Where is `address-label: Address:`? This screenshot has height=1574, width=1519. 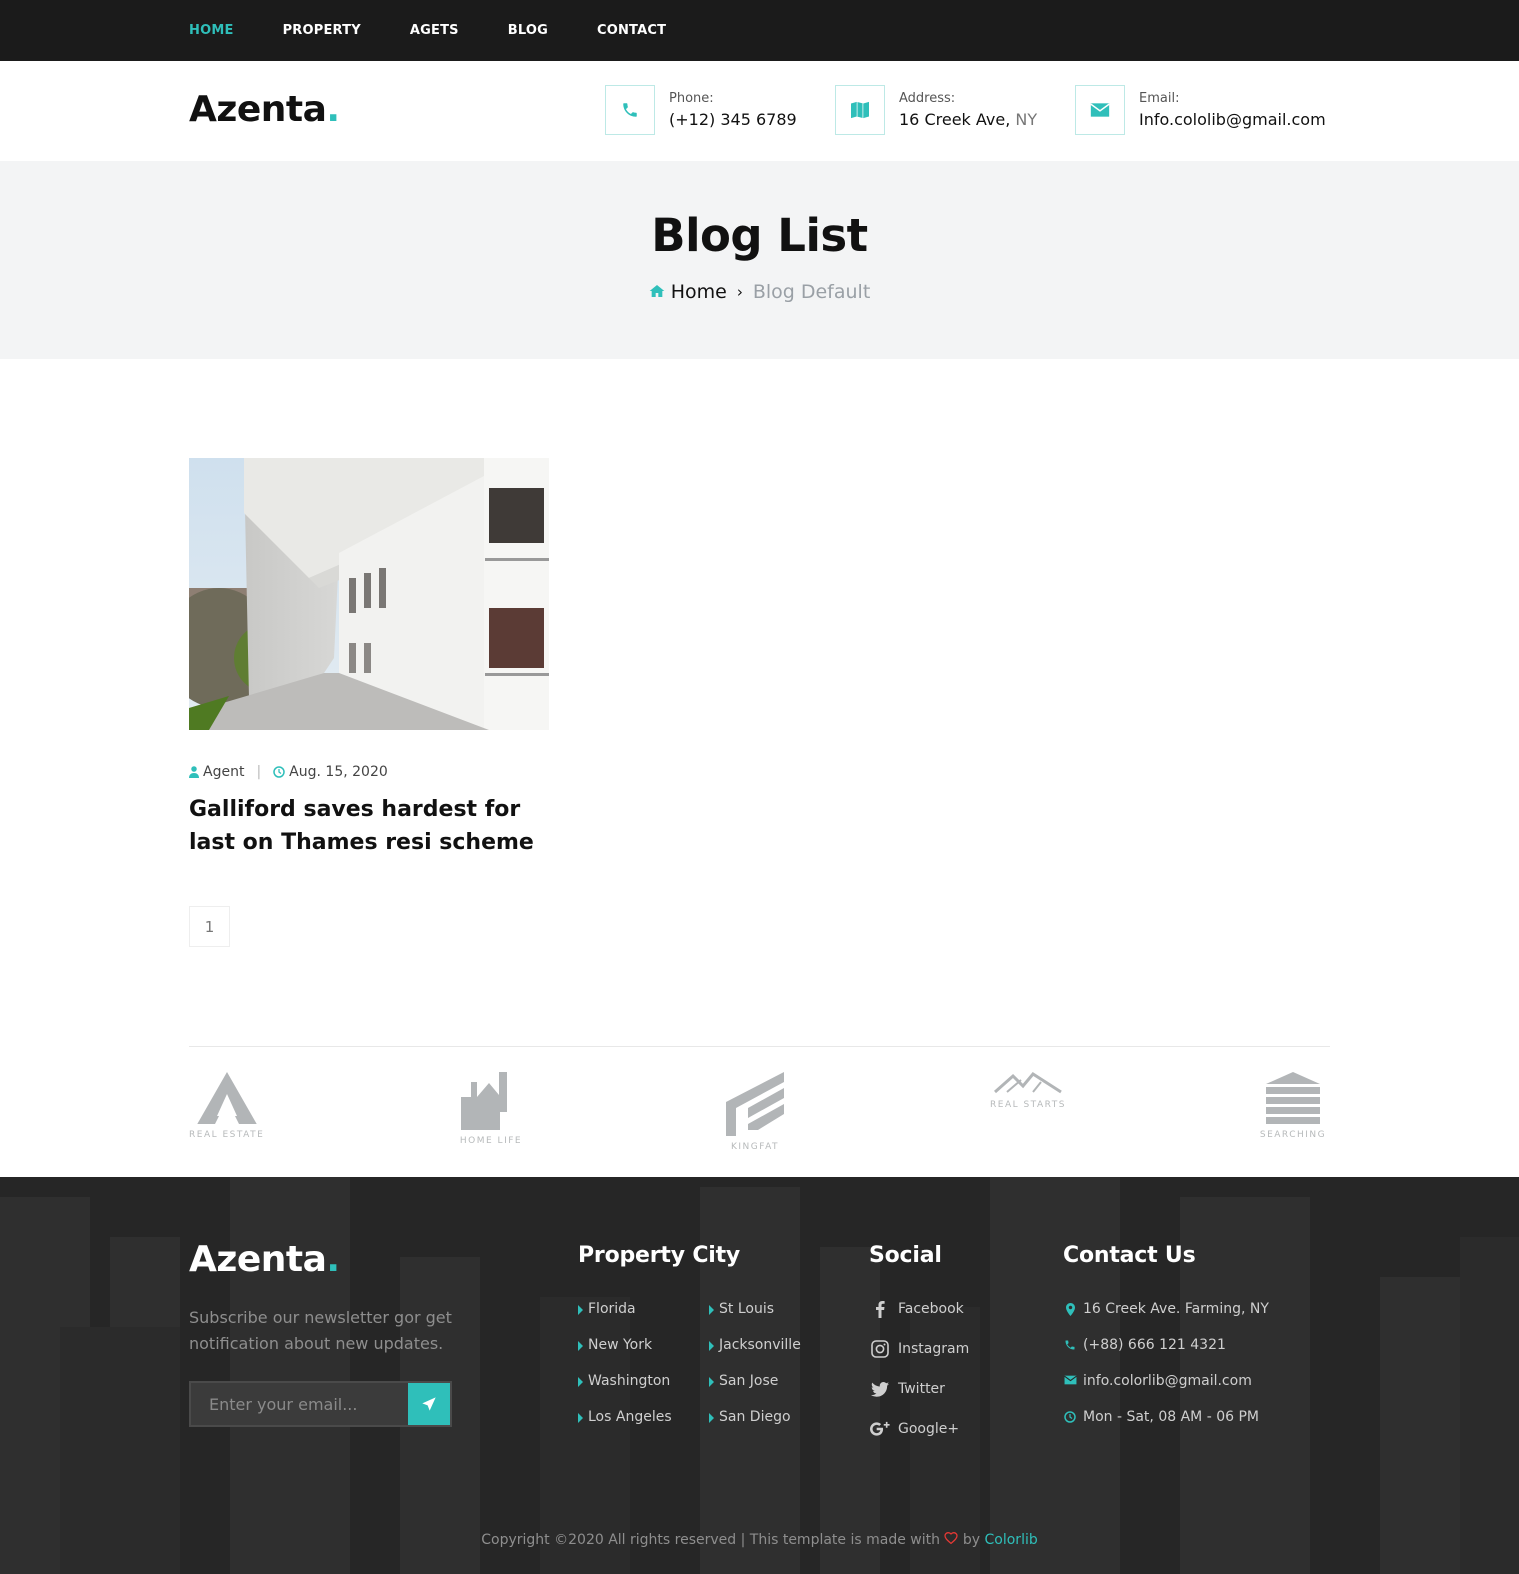 address-label: Address: is located at coordinates (927, 98).